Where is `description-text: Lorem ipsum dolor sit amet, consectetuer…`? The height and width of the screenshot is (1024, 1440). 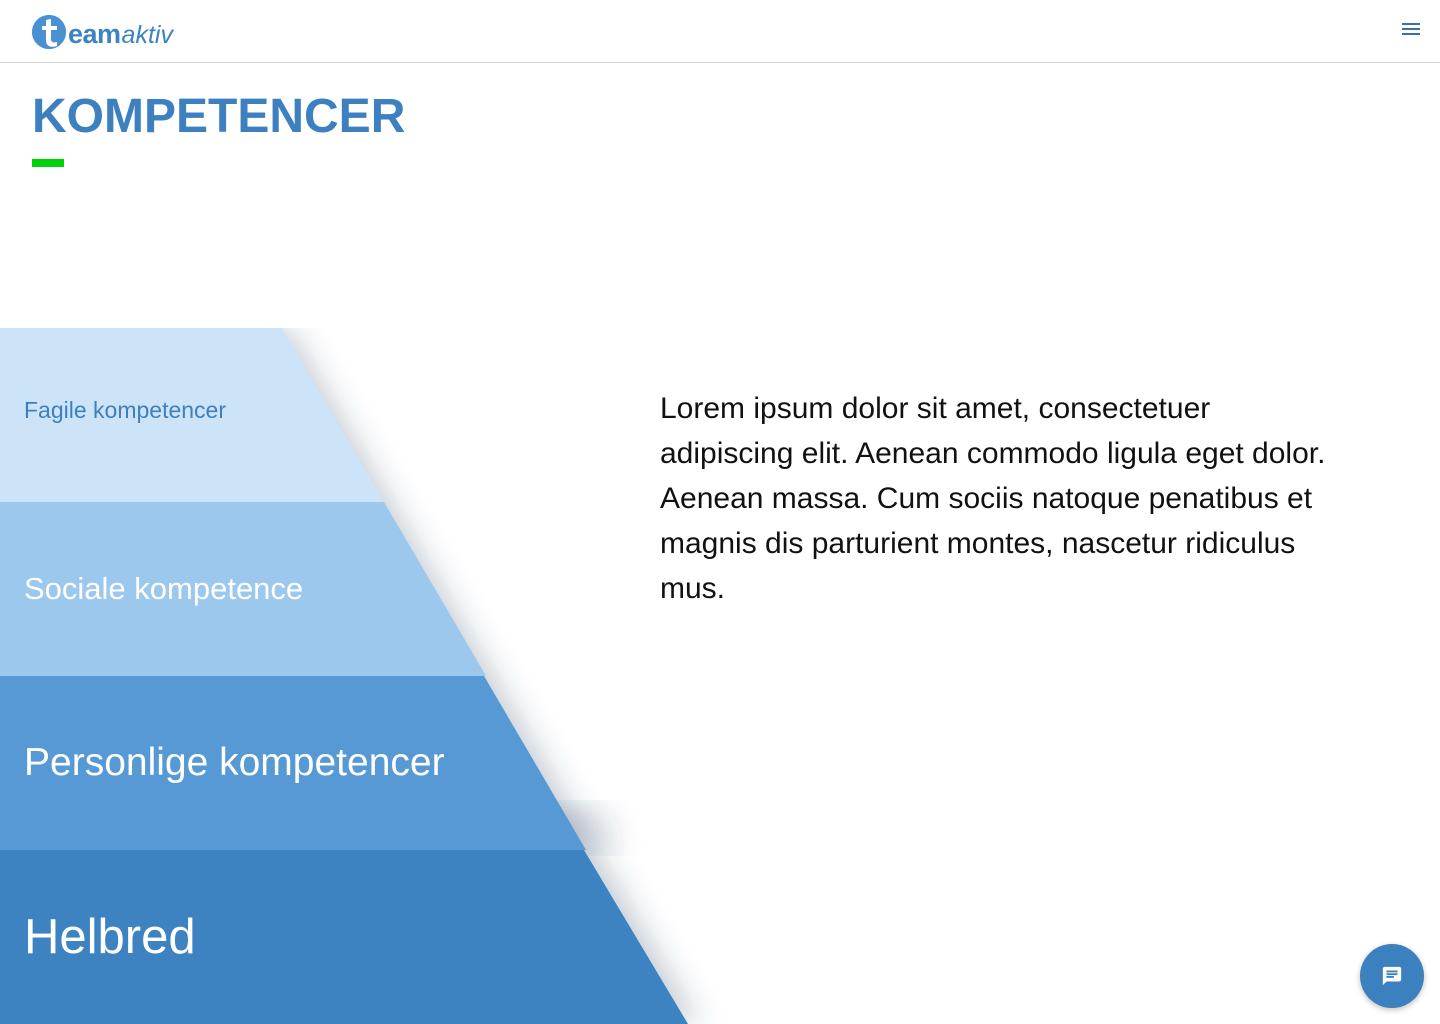
description-text: Lorem ipsum dolor sit amet, consectetuer… is located at coordinates (993, 498).